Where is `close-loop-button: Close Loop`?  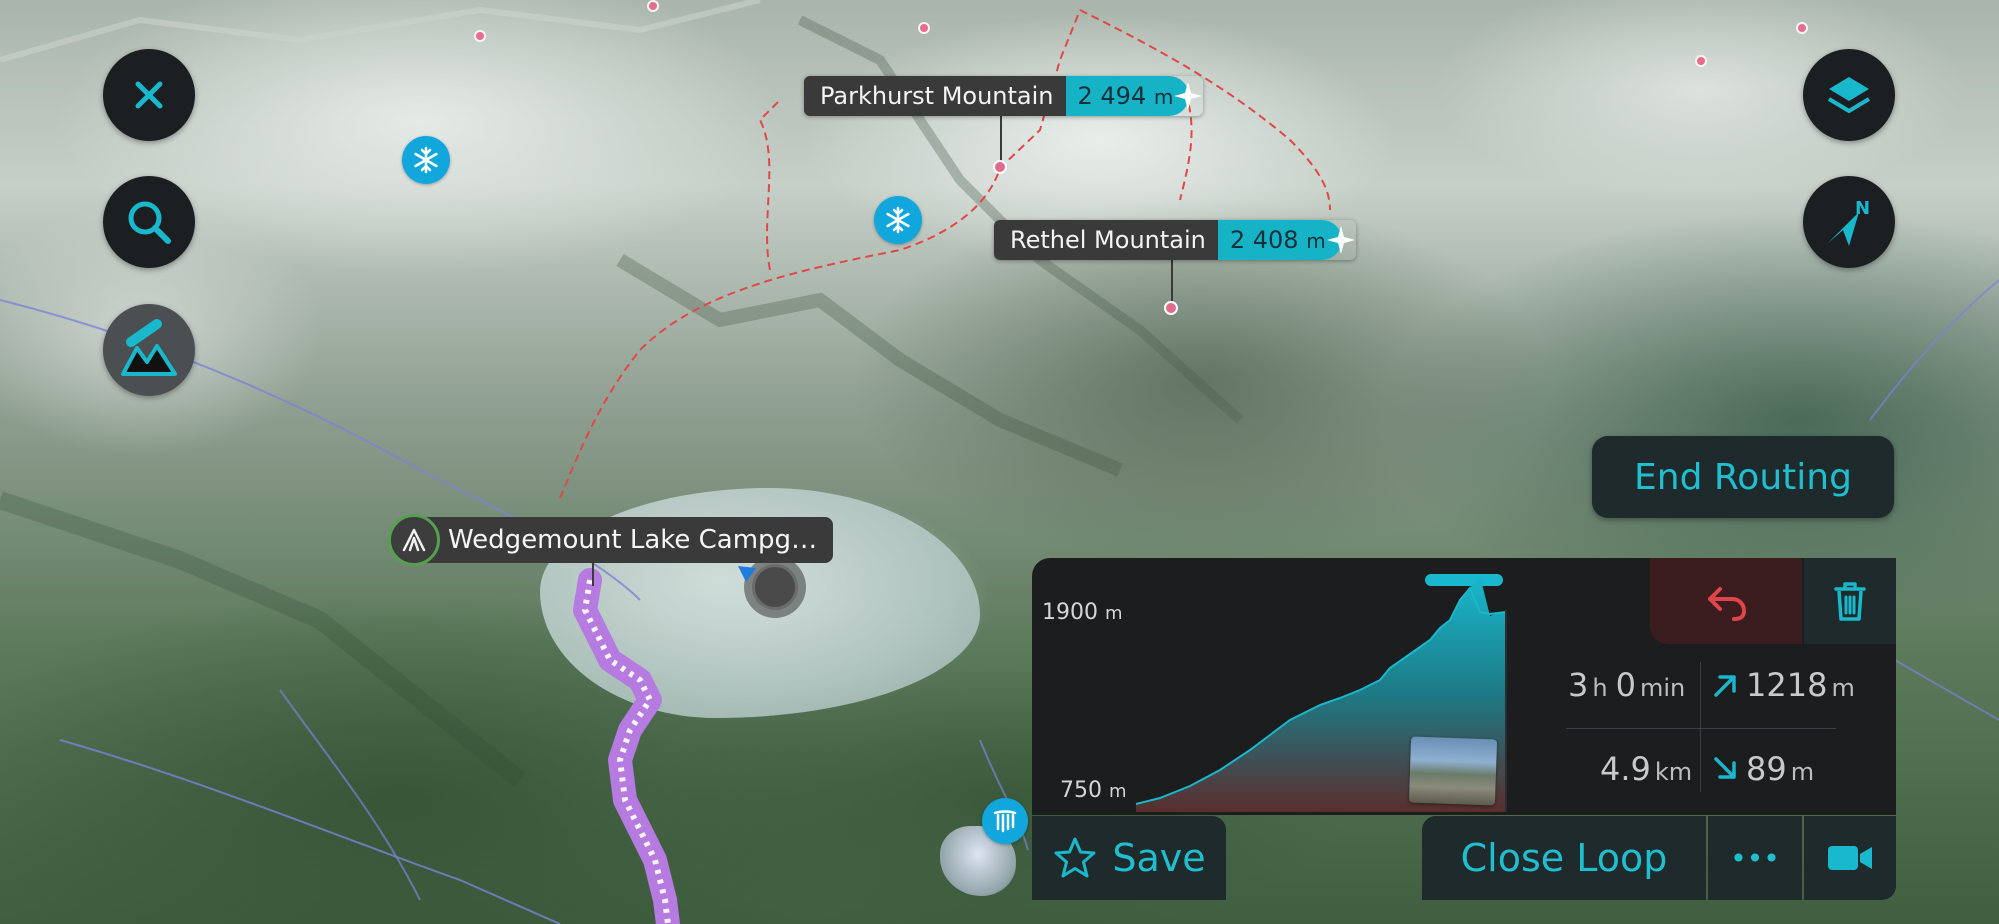 close-loop-button: Close Loop is located at coordinates (1564, 858).